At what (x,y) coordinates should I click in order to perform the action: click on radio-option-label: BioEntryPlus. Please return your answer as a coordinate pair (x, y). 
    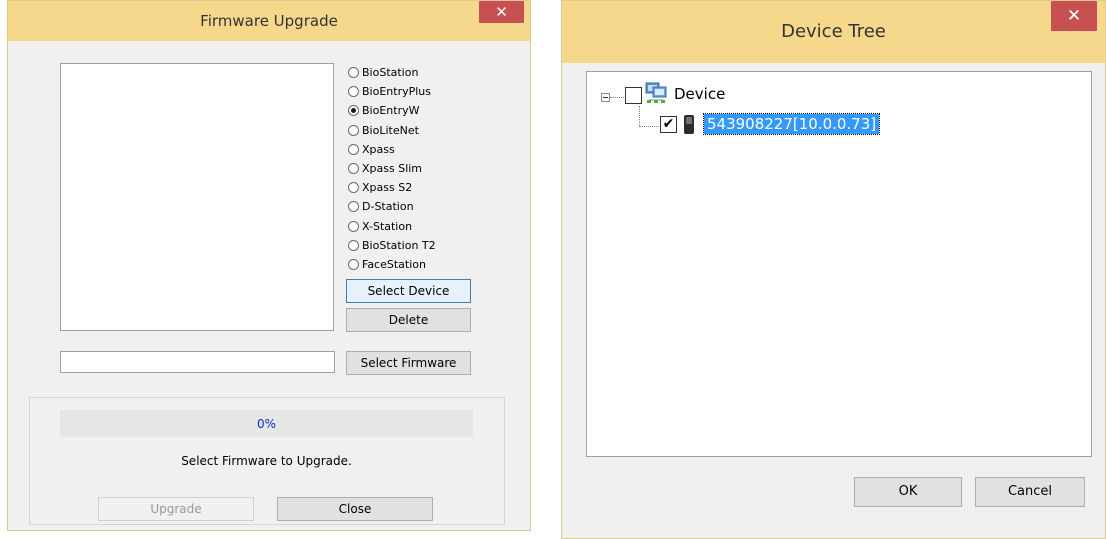
    Looking at the image, I should click on (396, 92).